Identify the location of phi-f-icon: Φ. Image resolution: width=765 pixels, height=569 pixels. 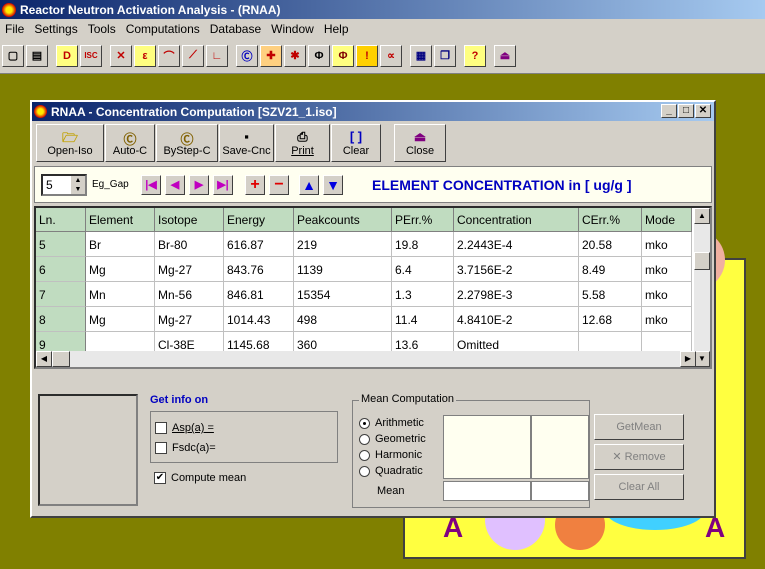
(343, 55).